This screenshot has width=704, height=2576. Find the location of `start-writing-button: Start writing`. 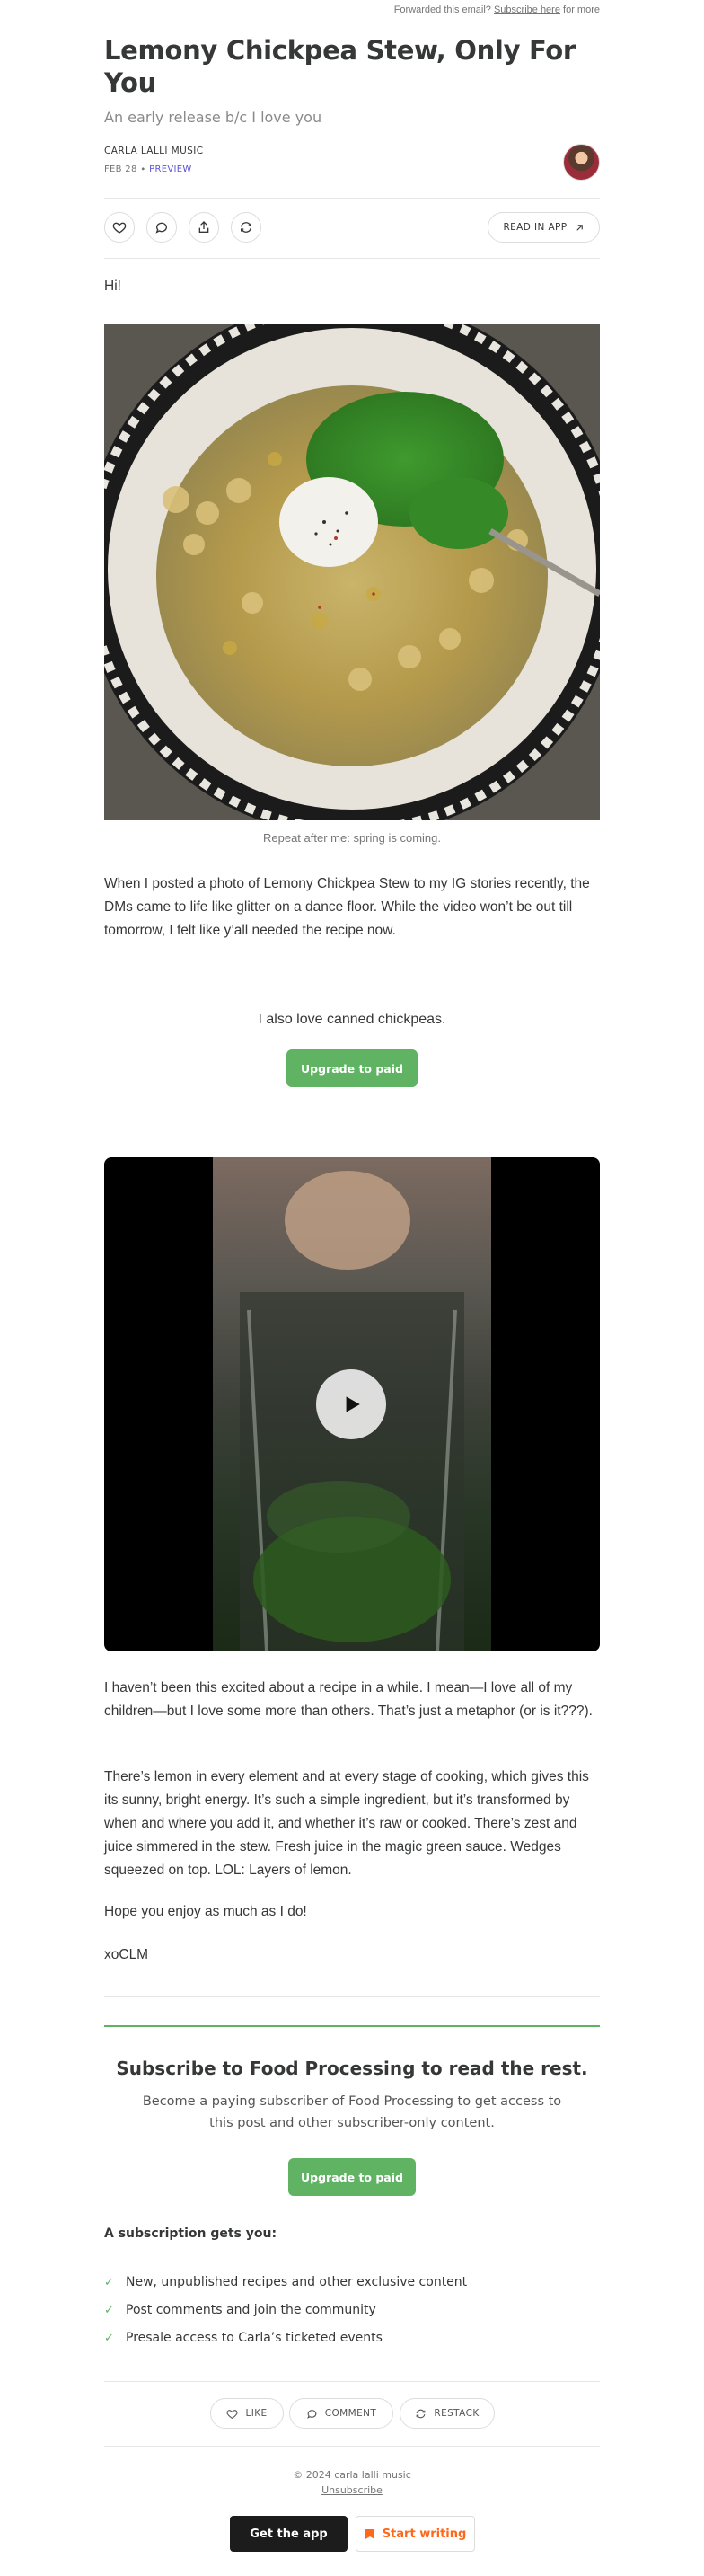

start-writing-button: Start writing is located at coordinates (415, 2534).